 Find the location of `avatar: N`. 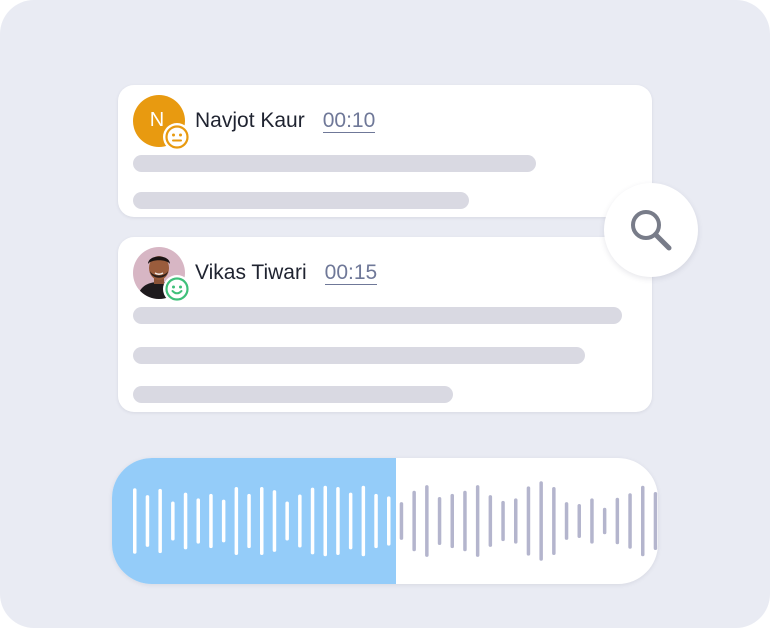

avatar: N is located at coordinates (162, 123).